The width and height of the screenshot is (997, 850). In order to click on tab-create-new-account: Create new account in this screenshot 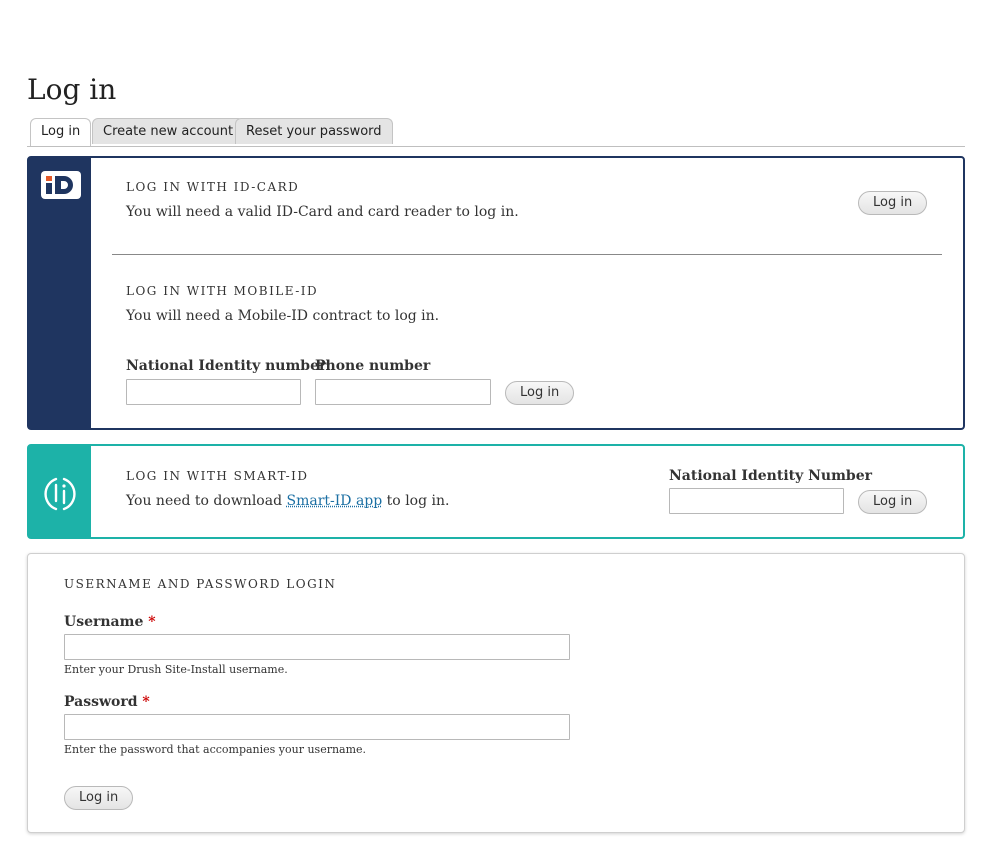, I will do `click(168, 131)`.